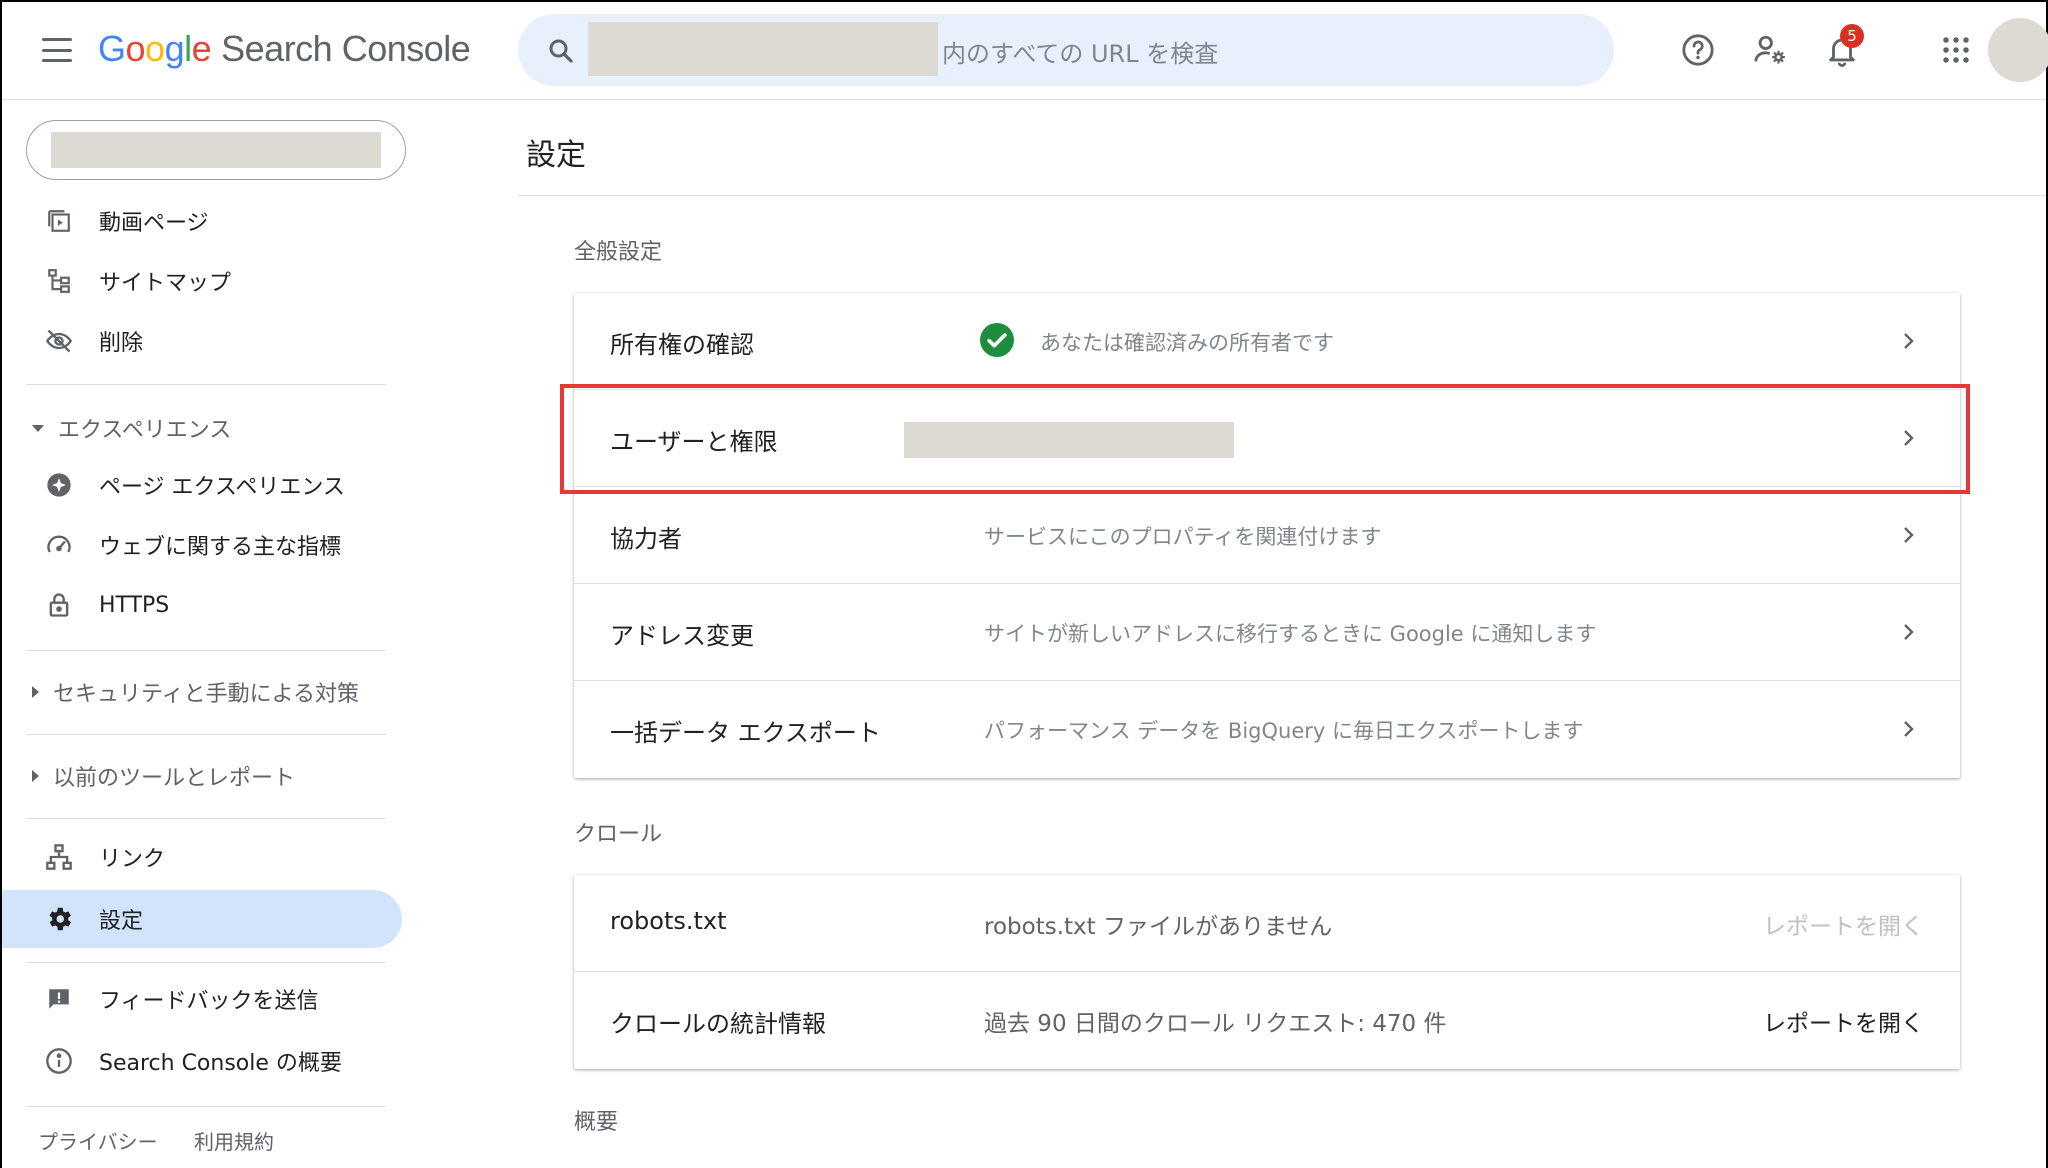 The width and height of the screenshot is (2048, 1168). Describe the element at coordinates (561, 51) in the screenshot. I see `search-icon` at that location.